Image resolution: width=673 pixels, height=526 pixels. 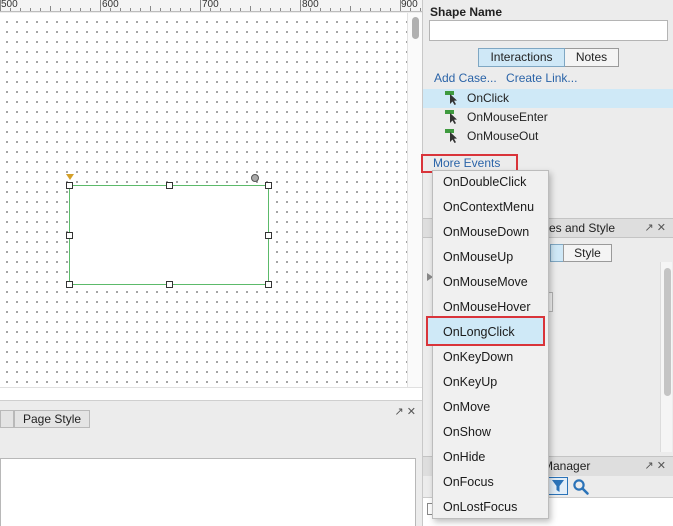 What do you see at coordinates (208, 492) in the screenshot?
I see `page-style-content` at bounding box center [208, 492].